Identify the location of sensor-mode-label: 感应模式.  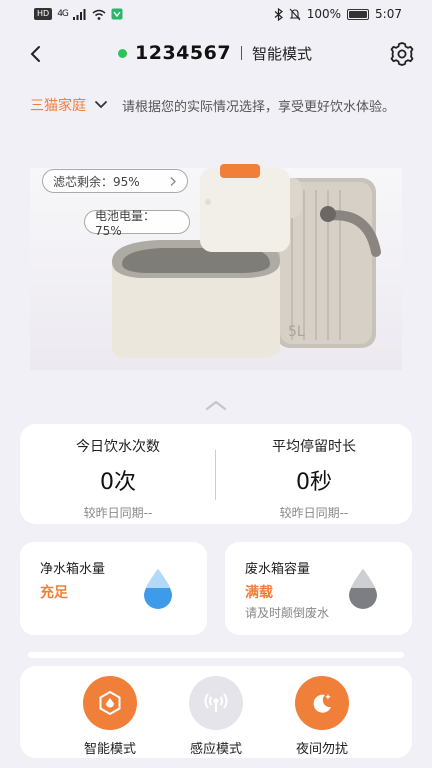
(215, 749).